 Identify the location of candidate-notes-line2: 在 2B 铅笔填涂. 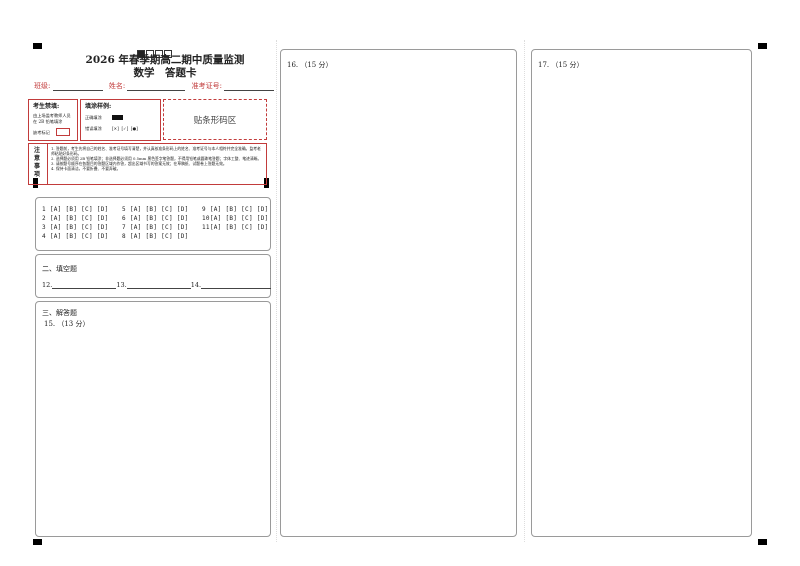
(48, 121).